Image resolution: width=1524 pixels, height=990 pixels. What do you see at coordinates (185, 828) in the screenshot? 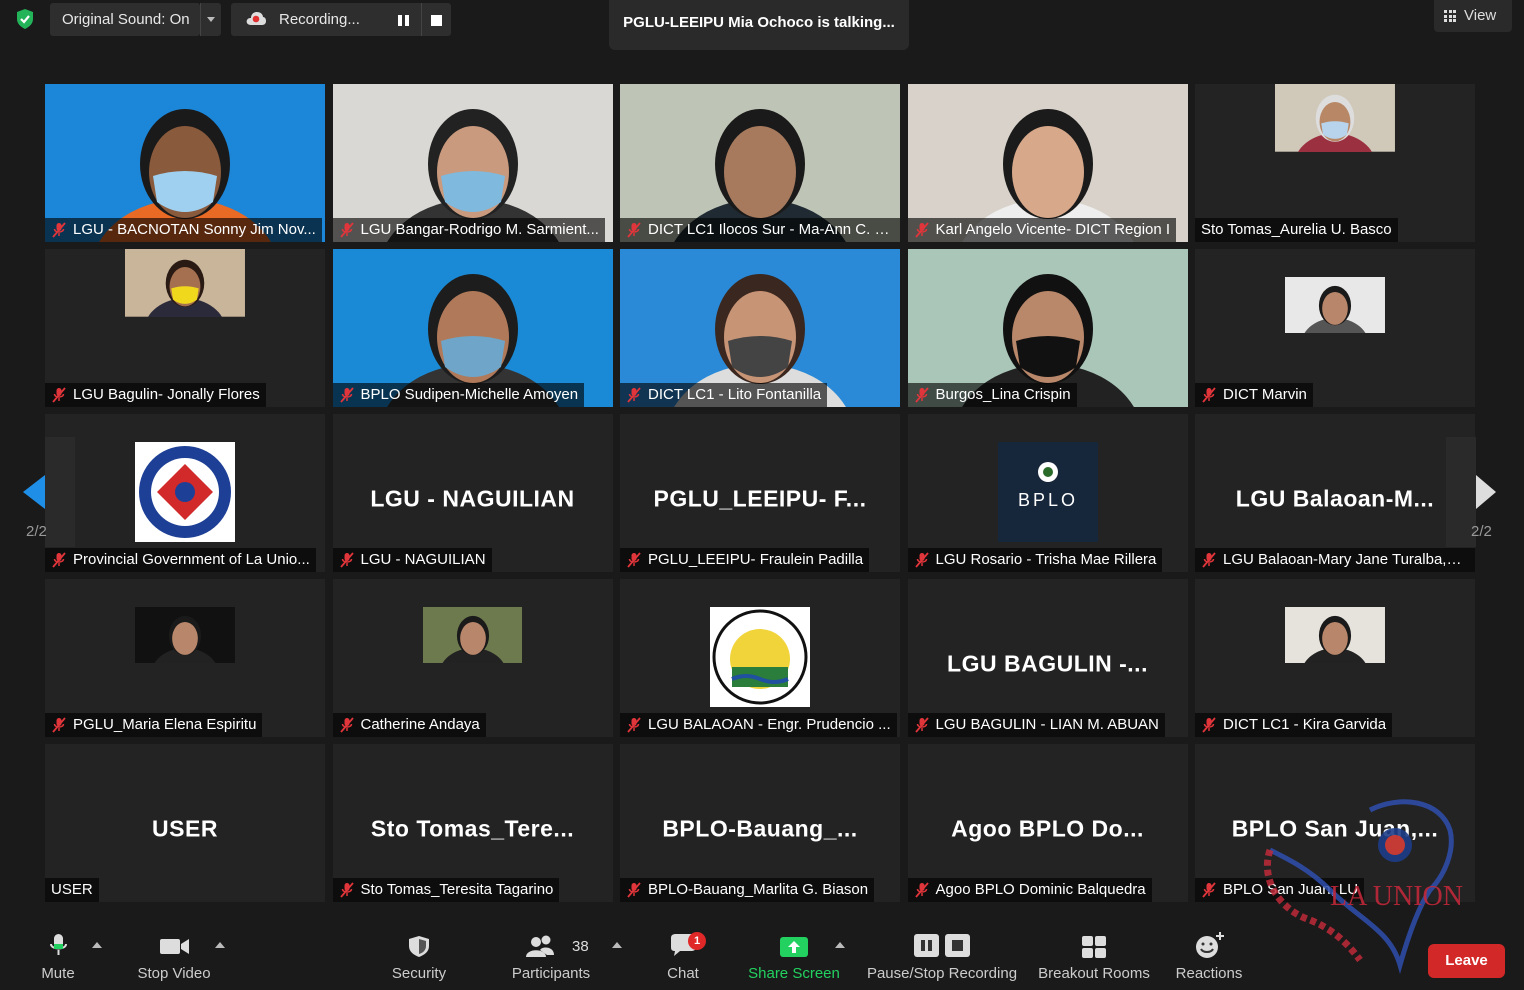
I see `participant-display-name: USER` at bounding box center [185, 828].